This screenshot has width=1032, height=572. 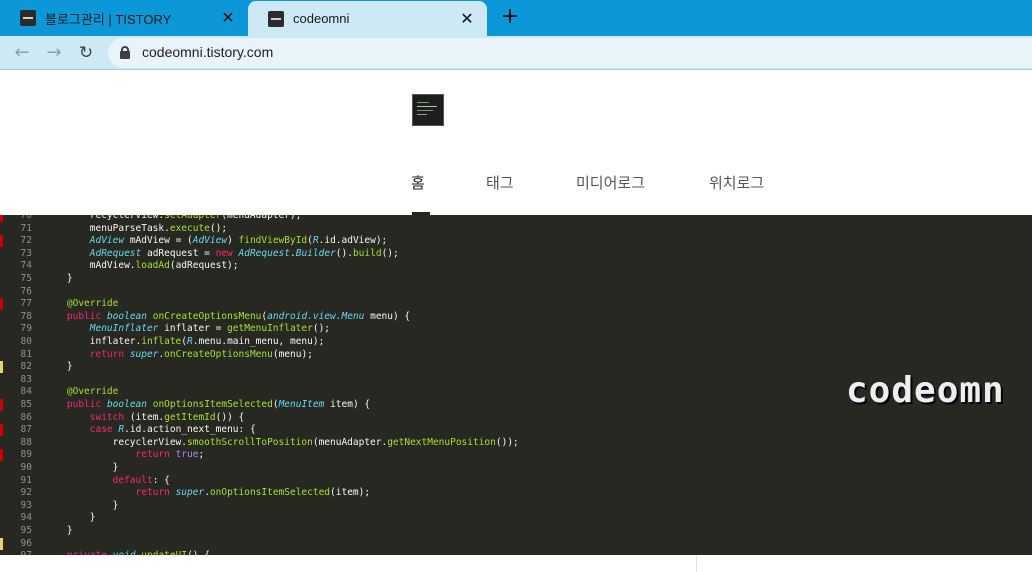 I want to click on code-line-number: 94, so click(x=26, y=518).